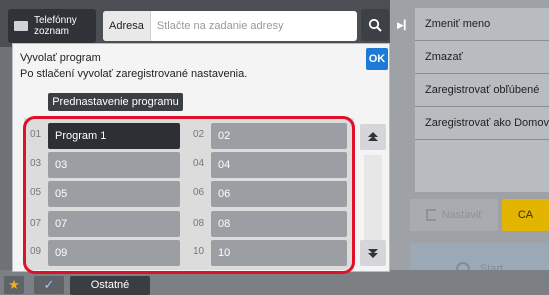 The height and width of the screenshot is (295, 549). Describe the element at coordinates (482, 57) in the screenshot. I see `menu-item-delete: Zmazať` at that location.